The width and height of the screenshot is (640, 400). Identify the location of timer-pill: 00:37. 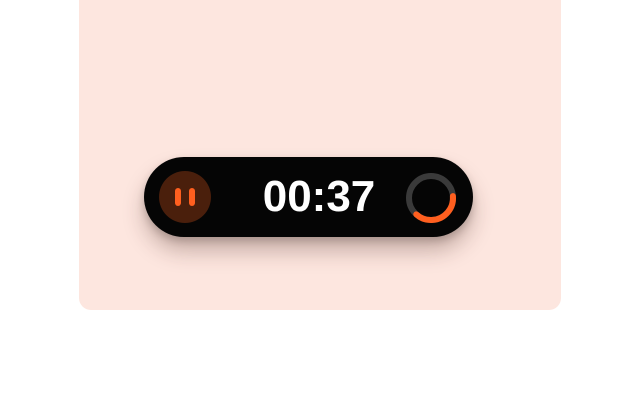
(308, 197).